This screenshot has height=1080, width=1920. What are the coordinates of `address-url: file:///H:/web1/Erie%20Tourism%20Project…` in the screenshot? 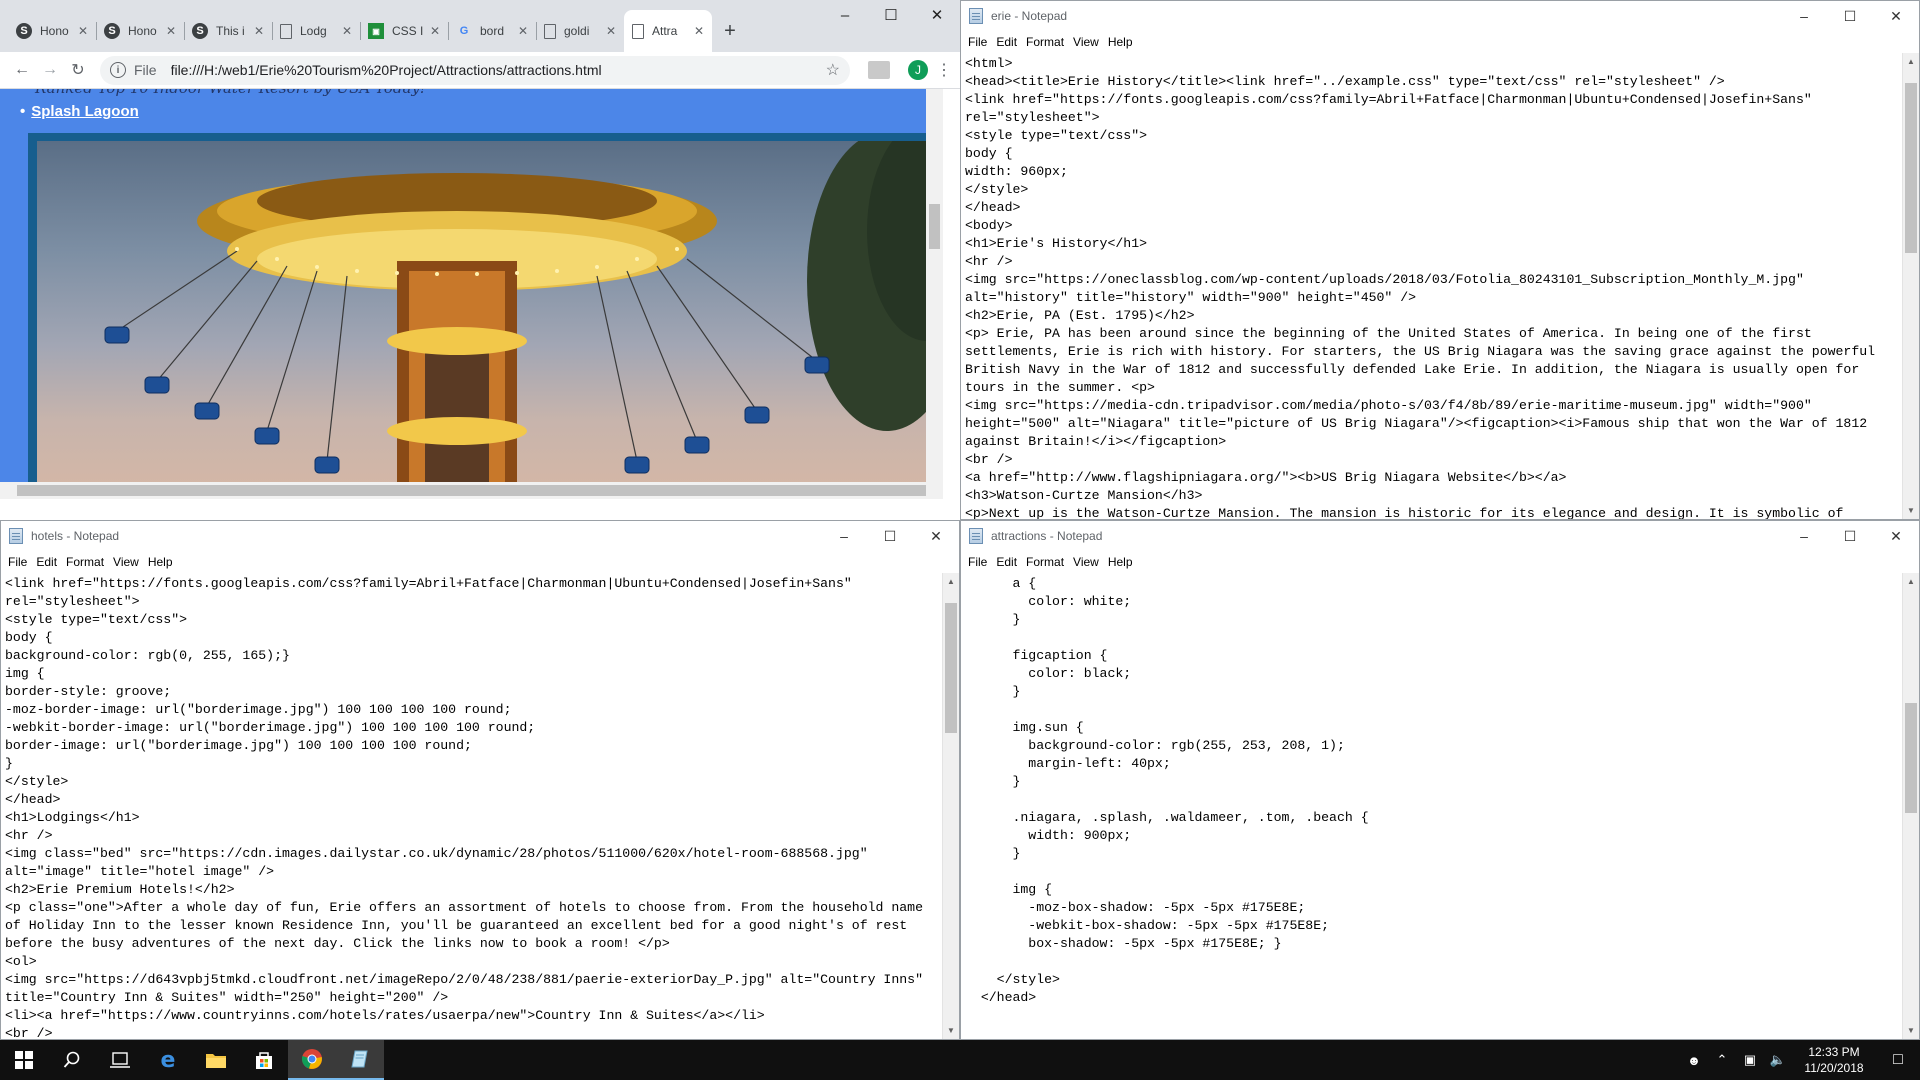 It's located at (498, 70).